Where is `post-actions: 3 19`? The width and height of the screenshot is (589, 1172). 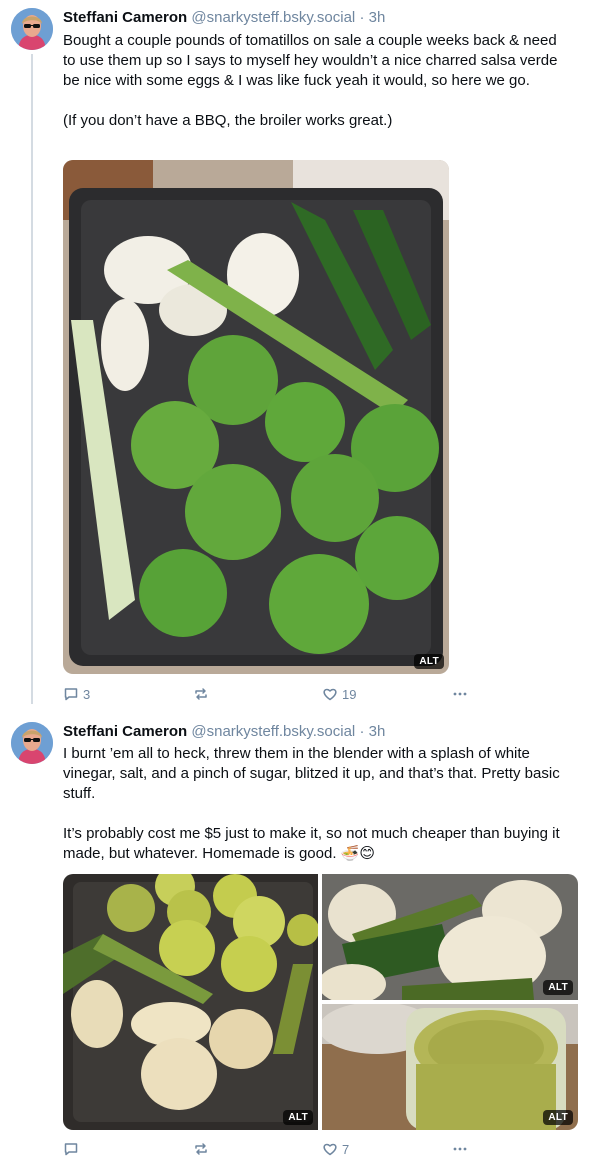
post-actions: 3 19 is located at coordinates (273, 694).